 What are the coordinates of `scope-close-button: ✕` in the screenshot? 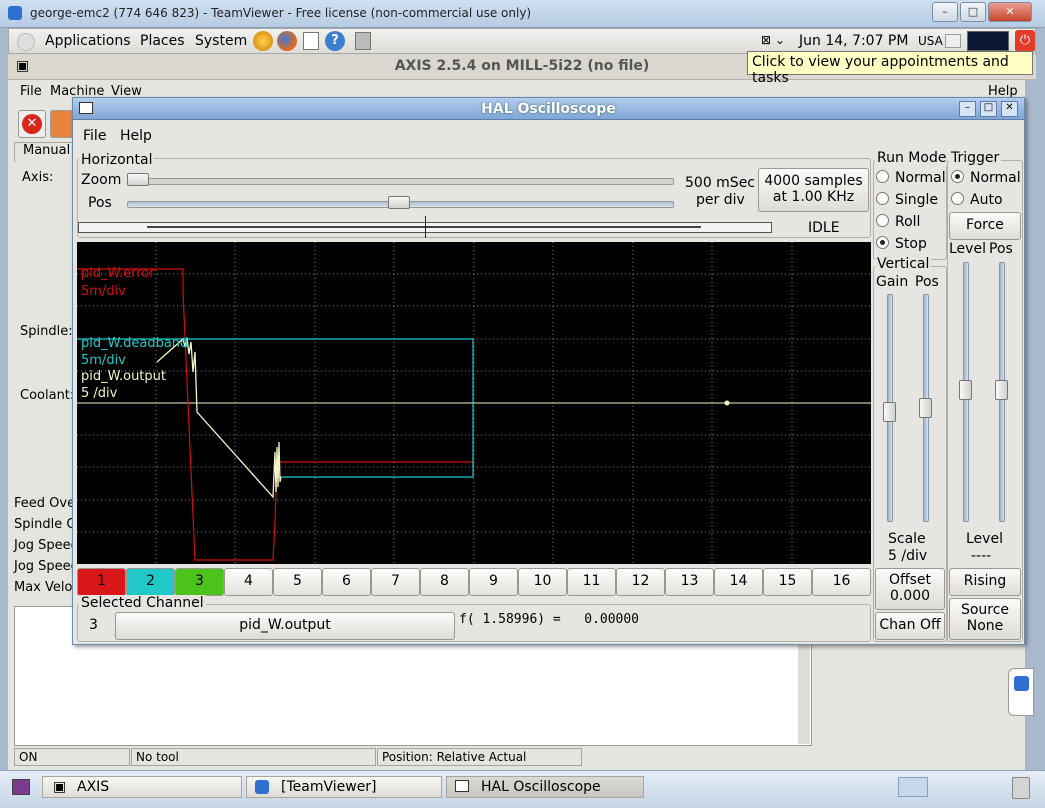 It's located at (1009, 109).